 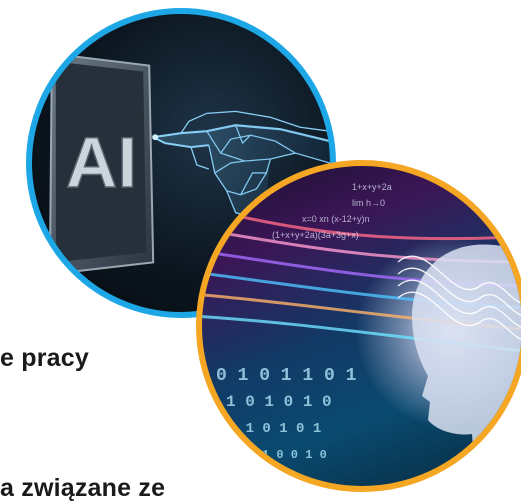 I want to click on svg-text: 0 1 0 1 1 0 1, so click(x=286, y=376).